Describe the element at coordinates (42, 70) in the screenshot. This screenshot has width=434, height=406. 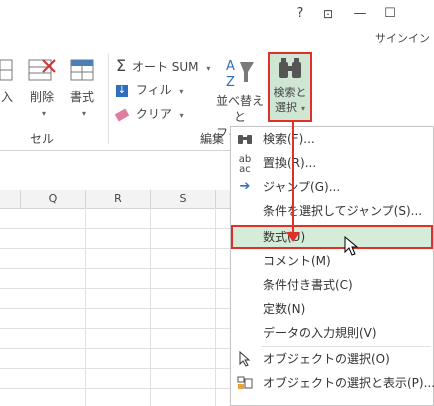
I see `delete-cells-icon` at that location.